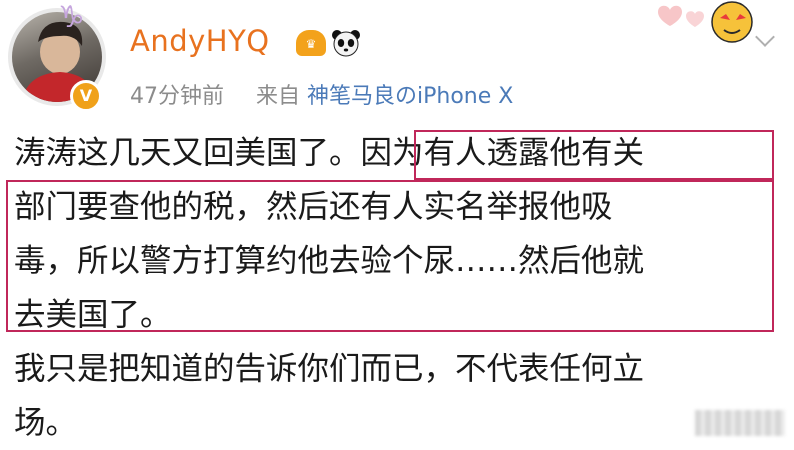  Describe the element at coordinates (187, 153) in the screenshot. I see `post-line-1: 涛涛这几天又回美国了。` at that location.